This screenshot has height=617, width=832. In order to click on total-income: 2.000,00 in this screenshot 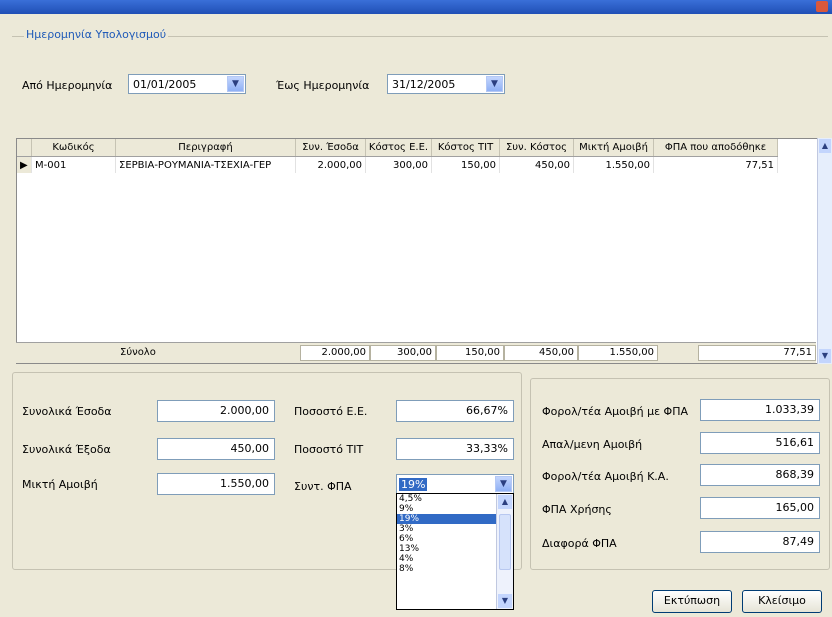, I will do `click(335, 353)`.